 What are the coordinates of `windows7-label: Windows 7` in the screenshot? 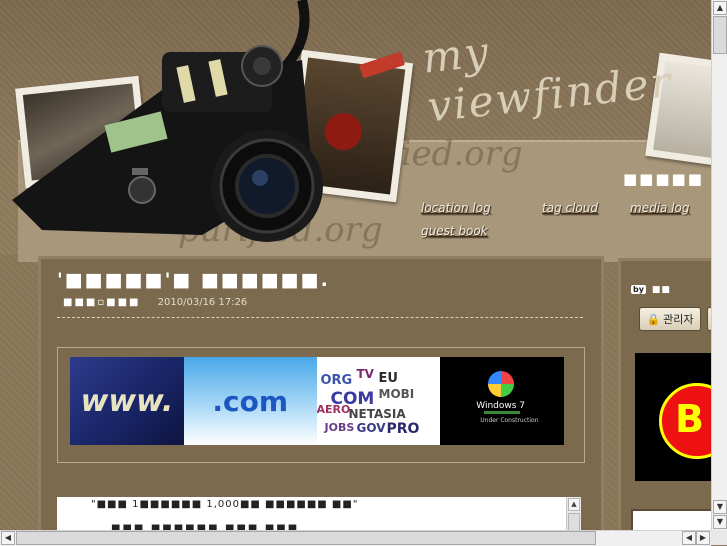 It's located at (501, 406).